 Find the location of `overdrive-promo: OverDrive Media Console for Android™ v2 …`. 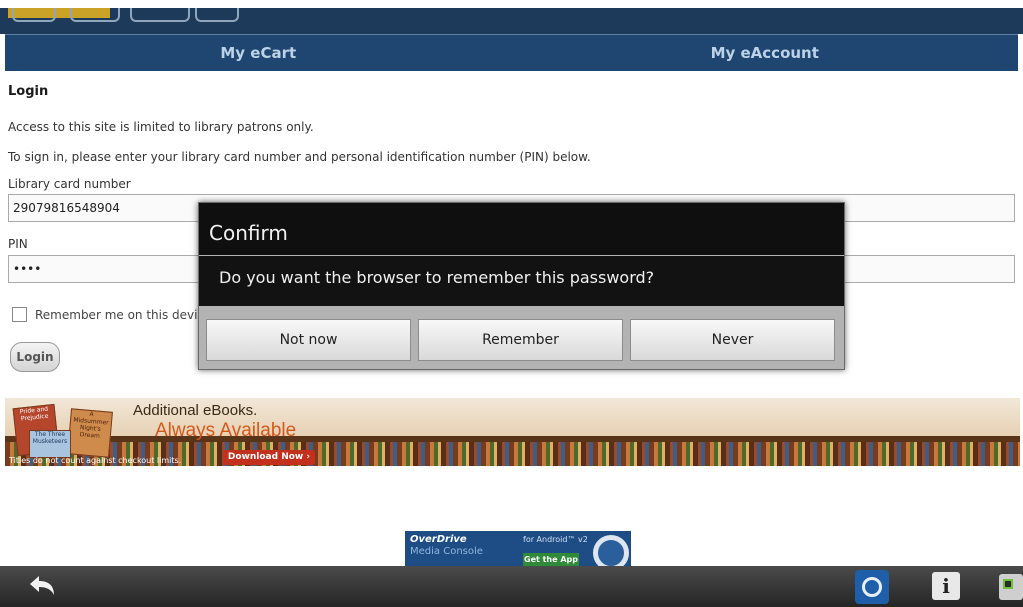

overdrive-promo: OverDrive Media Console for Android™ v2 … is located at coordinates (518, 549).